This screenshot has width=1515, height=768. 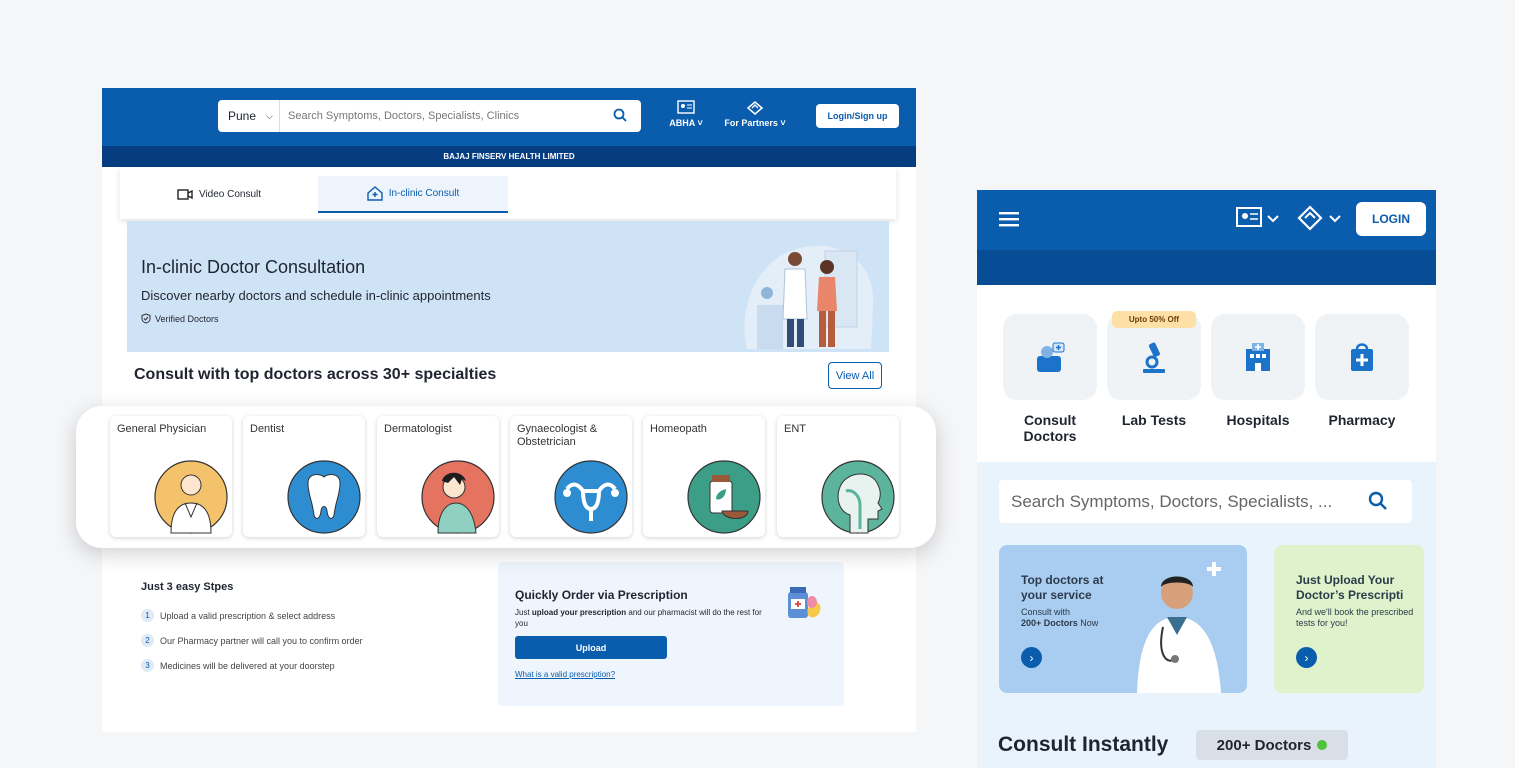 I want to click on service-consult-doctors: Consult Doctors, so click(x=1050, y=379).